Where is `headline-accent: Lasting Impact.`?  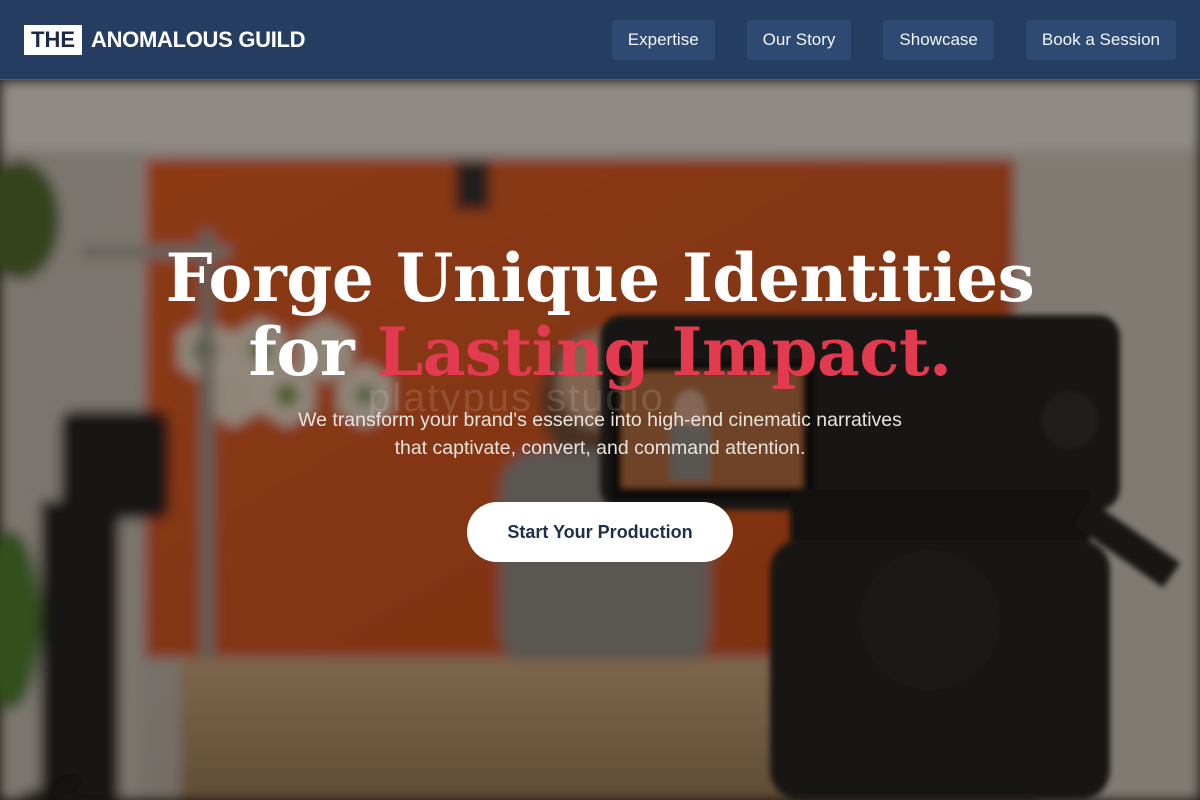
headline-accent: Lasting Impact. is located at coordinates (664, 352).